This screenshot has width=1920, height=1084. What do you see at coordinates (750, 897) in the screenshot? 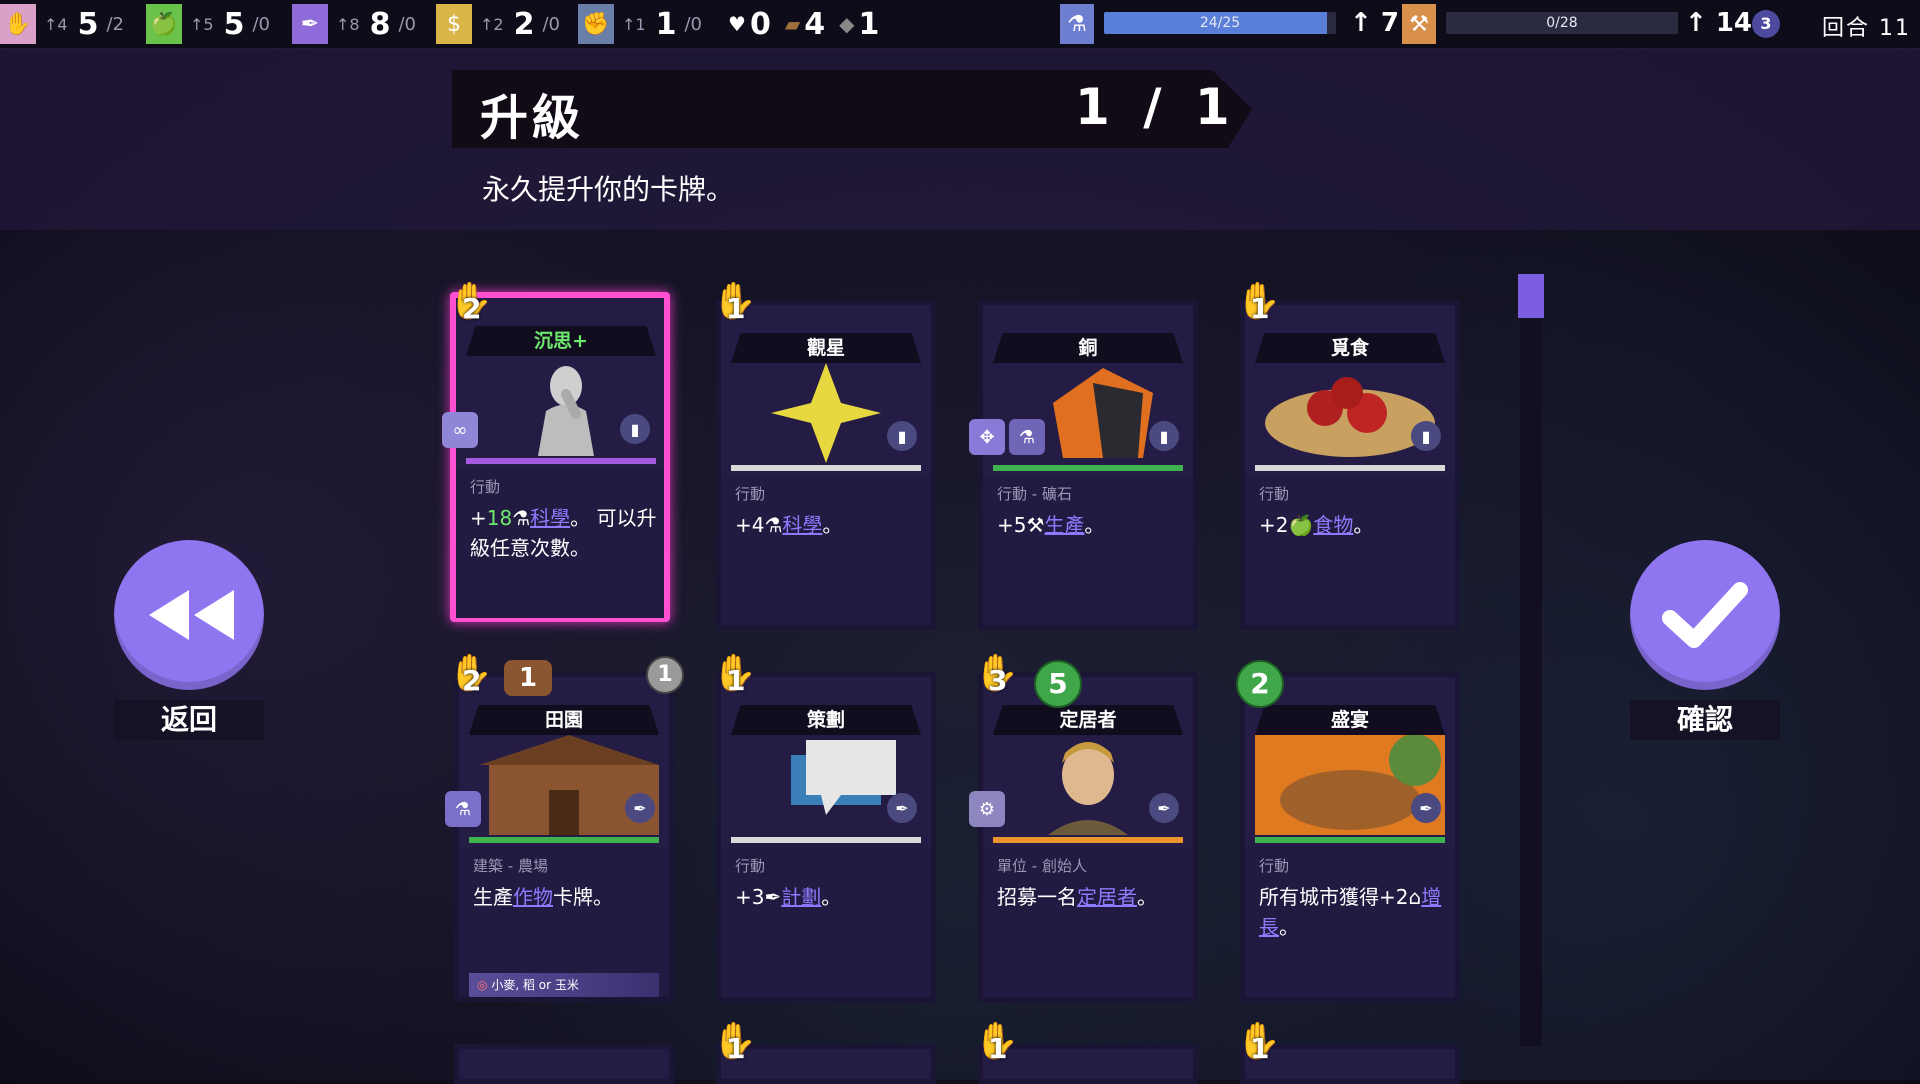
I see `desc-prefix: +3` at bounding box center [750, 897].